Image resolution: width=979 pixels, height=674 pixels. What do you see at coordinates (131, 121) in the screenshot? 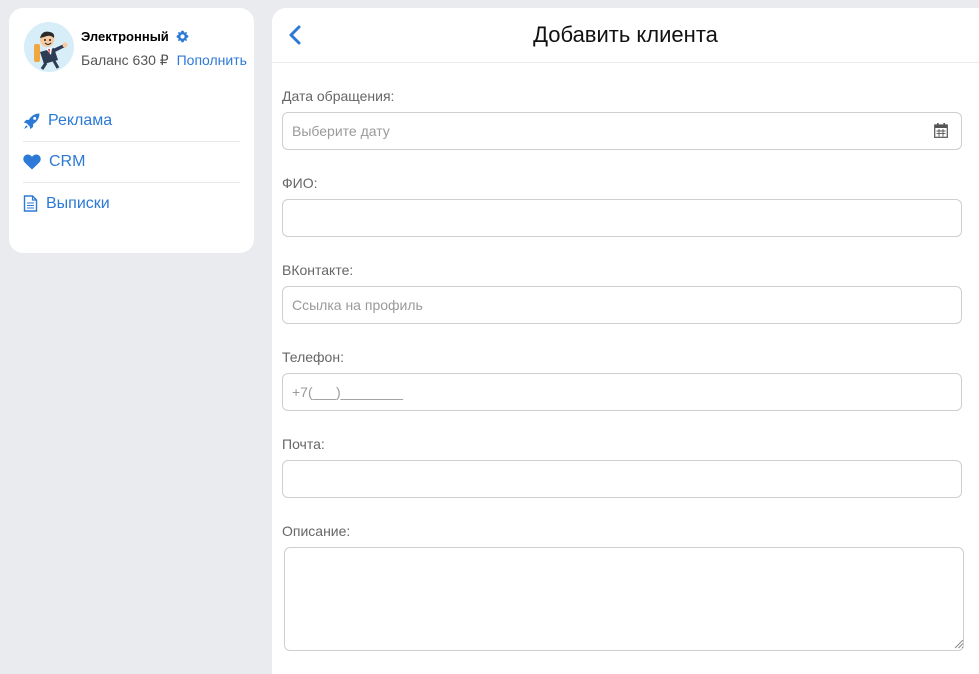
I see `sidebar-item-ads: Реклама` at bounding box center [131, 121].